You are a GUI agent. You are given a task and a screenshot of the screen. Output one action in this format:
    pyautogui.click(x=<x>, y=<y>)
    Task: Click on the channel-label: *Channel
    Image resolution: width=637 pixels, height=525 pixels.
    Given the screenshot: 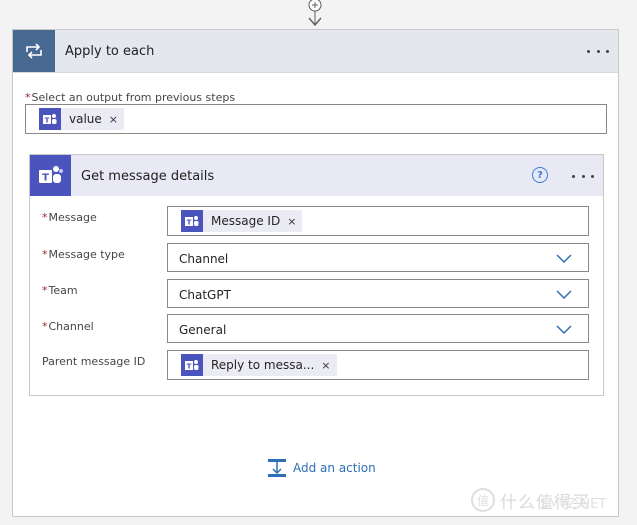 What is the action you would take?
    pyautogui.click(x=68, y=326)
    